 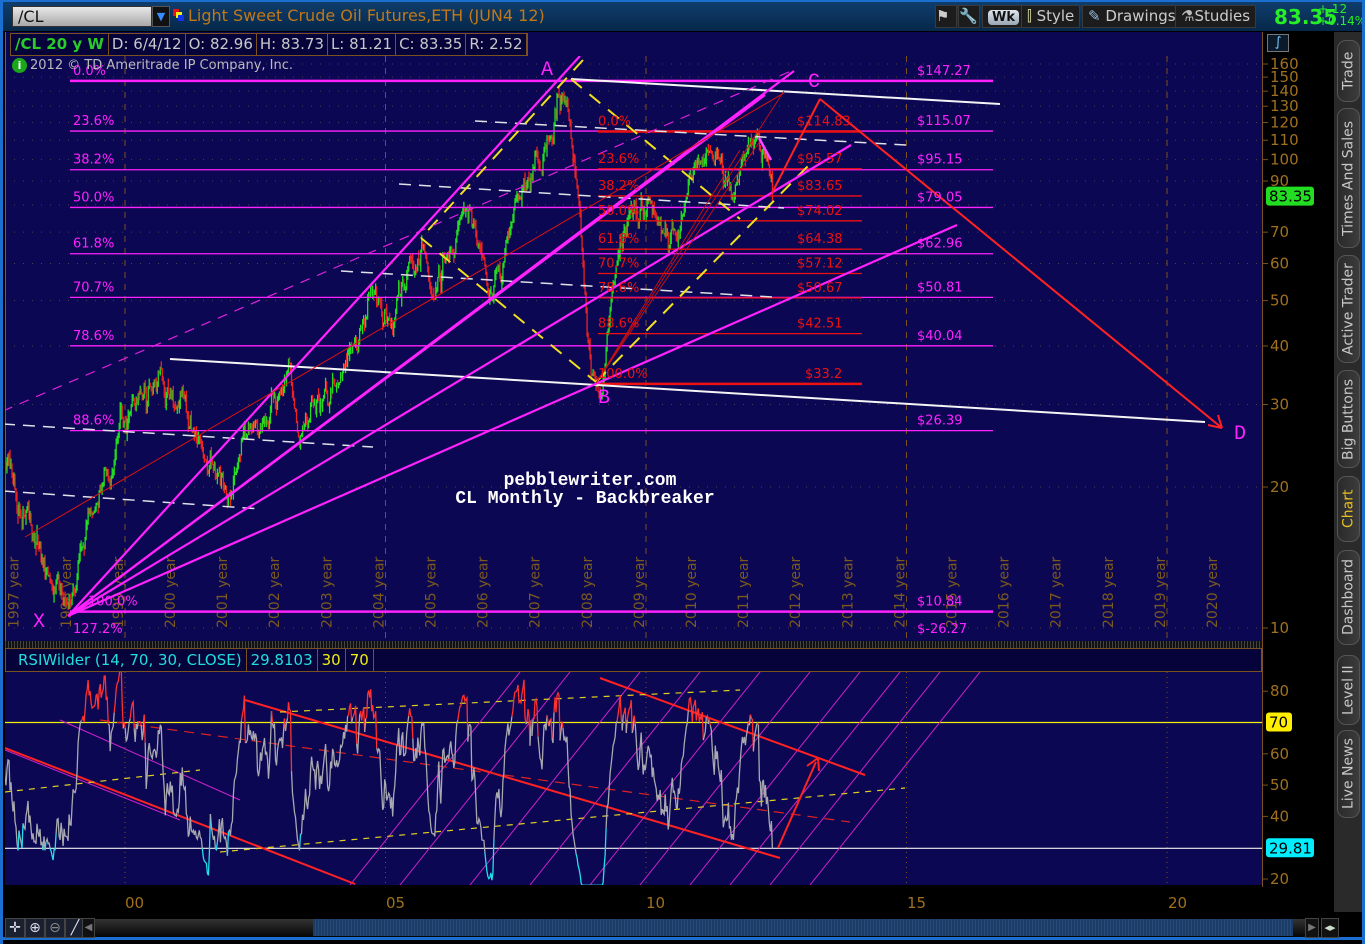 I want to click on chart-settings-icon: ∫, so click(x=1278, y=43).